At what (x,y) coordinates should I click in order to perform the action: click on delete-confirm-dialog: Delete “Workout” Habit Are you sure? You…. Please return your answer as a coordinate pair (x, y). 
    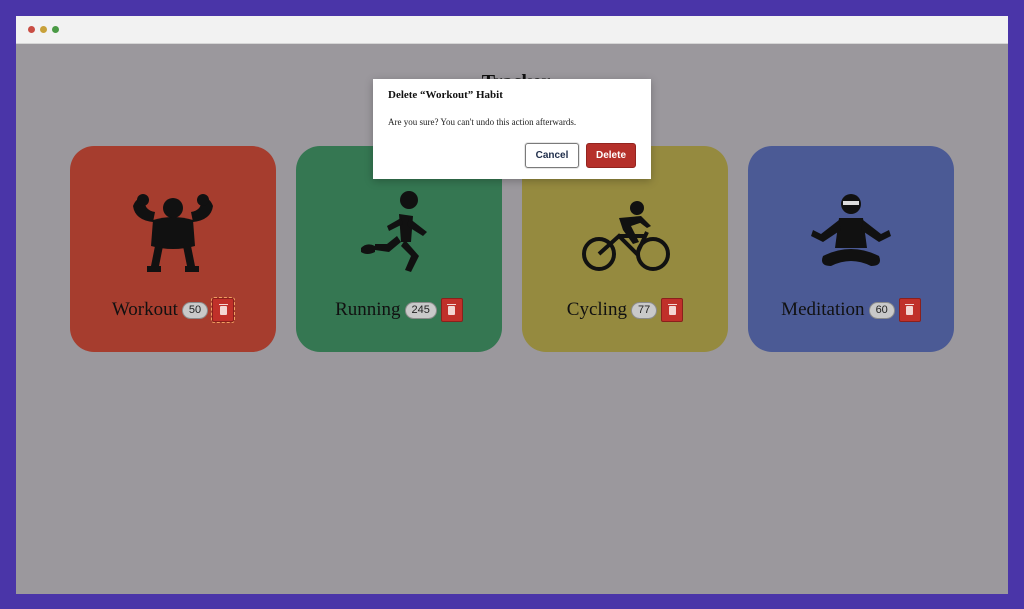
    Looking at the image, I should click on (512, 129).